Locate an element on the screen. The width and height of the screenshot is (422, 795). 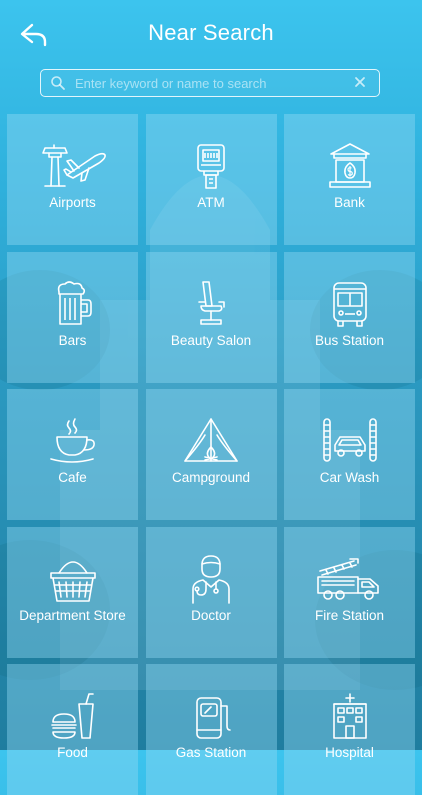
category-label: Bars is located at coordinates (72, 340).